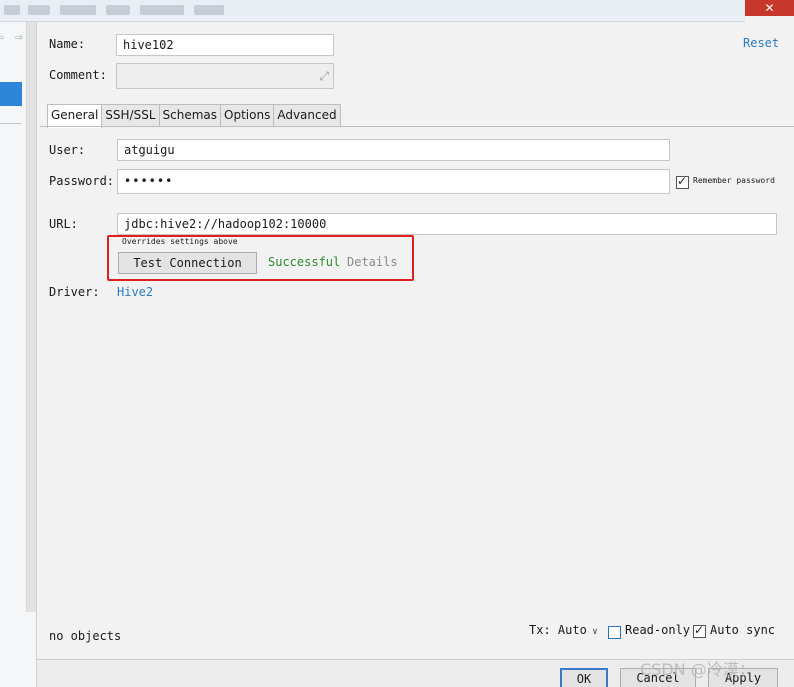 The height and width of the screenshot is (687, 794). What do you see at coordinates (447, 224) in the screenshot?
I see `url-input: jdbc:hive2://hadoop102:10000` at bounding box center [447, 224].